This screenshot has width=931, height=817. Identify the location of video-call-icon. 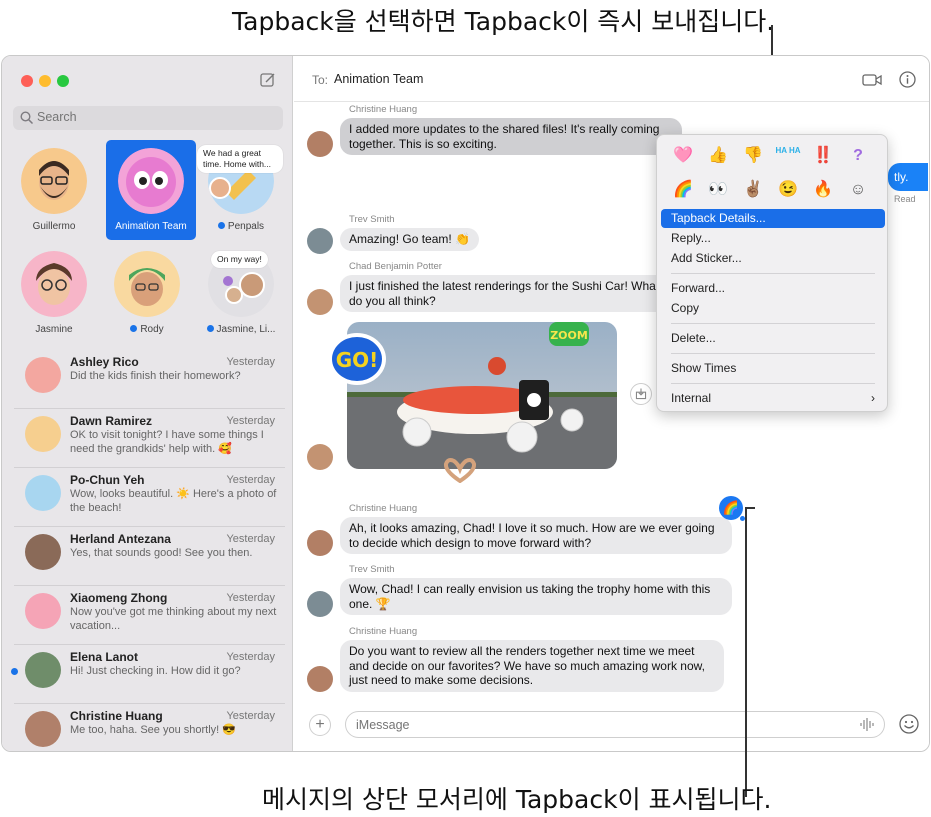
(872, 80).